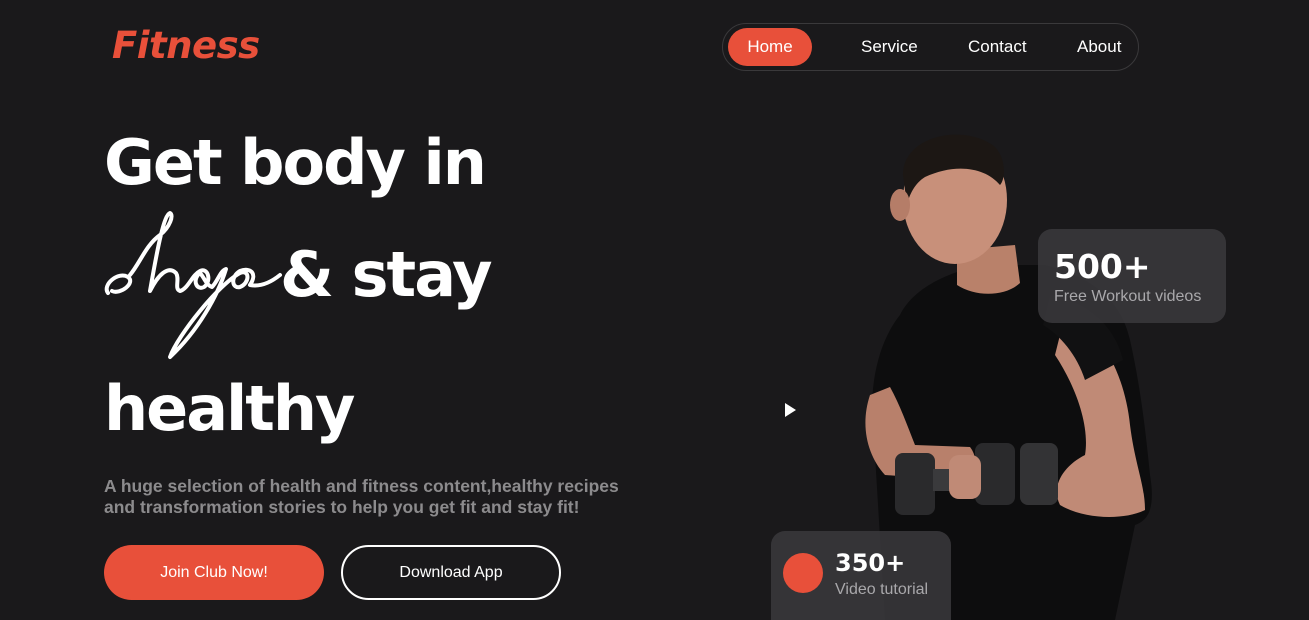 This screenshot has width=1309, height=620. What do you see at coordinates (870, 563) in the screenshot?
I see `stat-tutorials-value: 350+` at bounding box center [870, 563].